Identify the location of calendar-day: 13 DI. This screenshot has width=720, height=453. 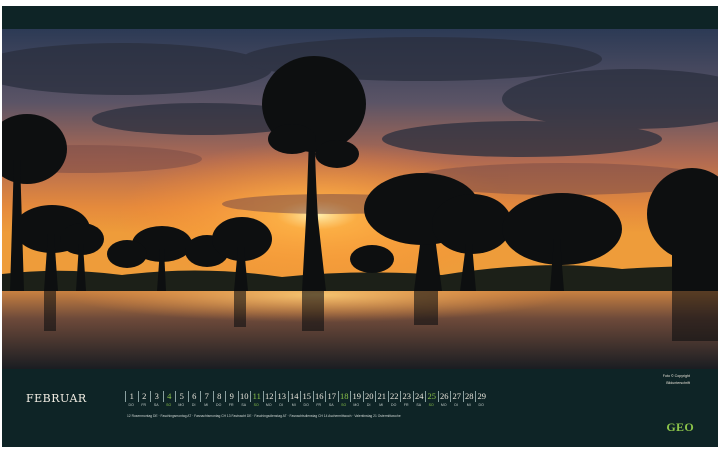
(281, 399).